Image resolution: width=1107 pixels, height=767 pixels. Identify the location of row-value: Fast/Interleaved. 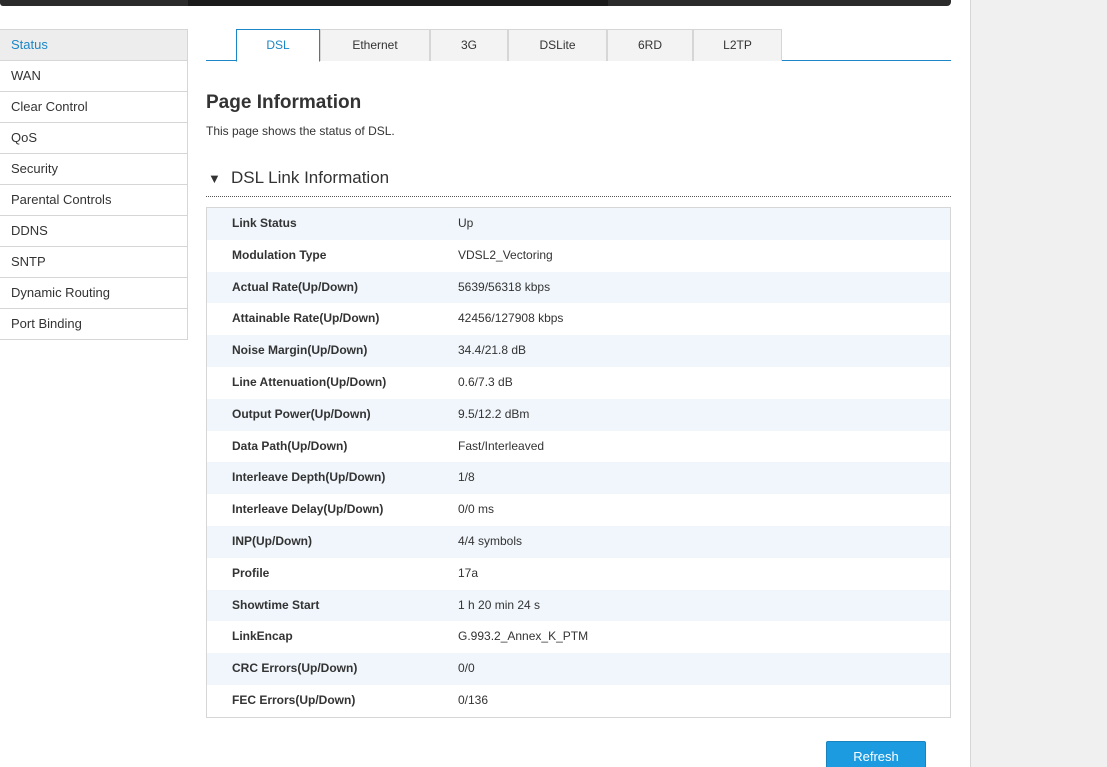
(501, 445).